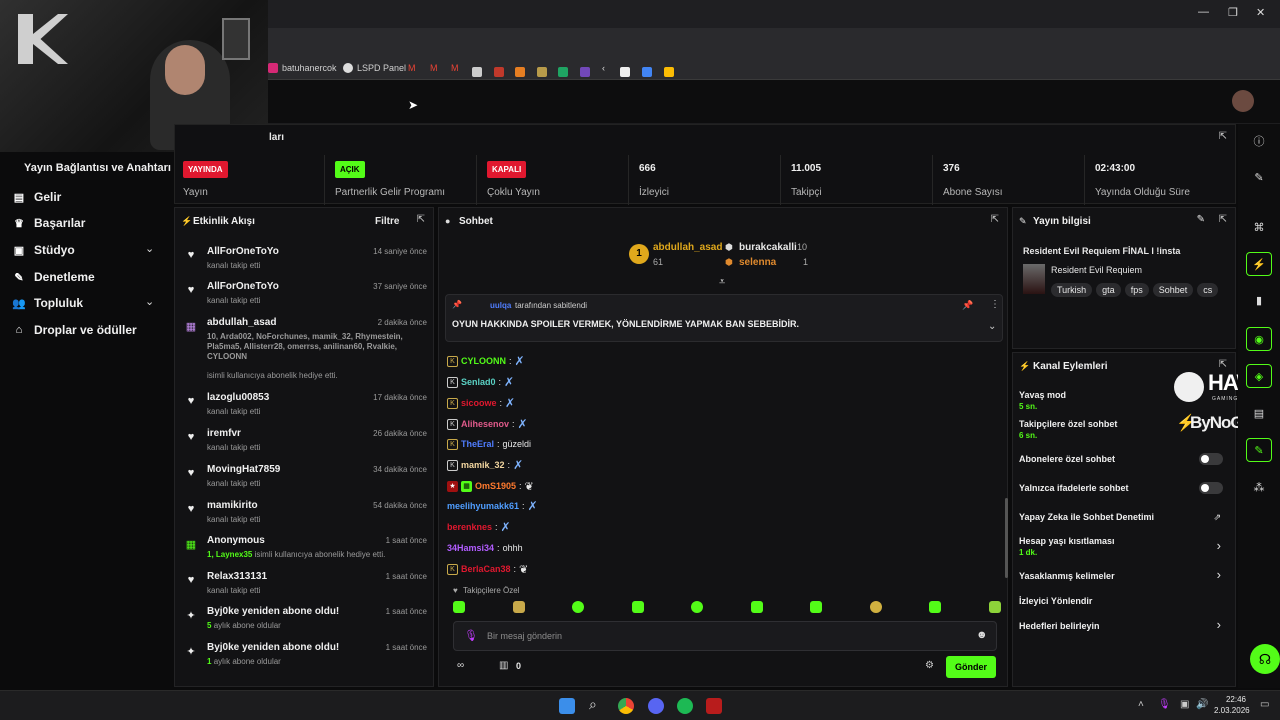 The image size is (1280, 720). What do you see at coordinates (43, 250) in the screenshot?
I see `sidebar-item-studyo: ▣ Stüdyo` at bounding box center [43, 250].